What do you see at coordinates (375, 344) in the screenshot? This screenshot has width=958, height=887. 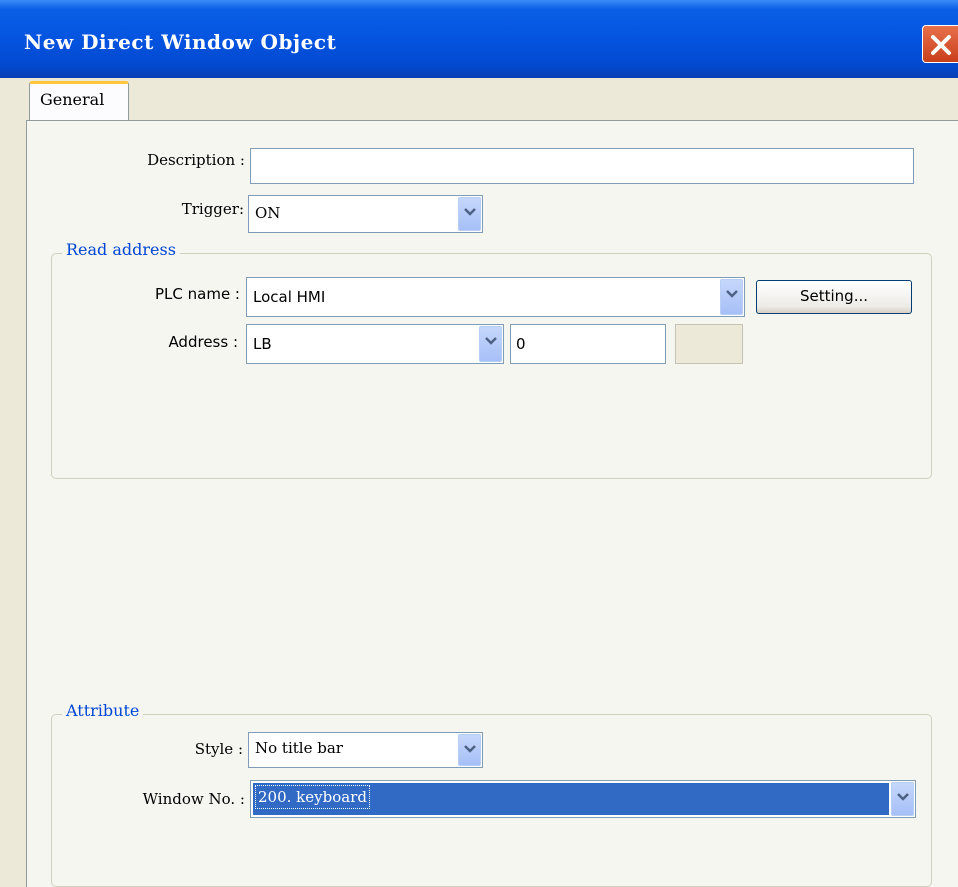 I see `address-type-select: LB` at bounding box center [375, 344].